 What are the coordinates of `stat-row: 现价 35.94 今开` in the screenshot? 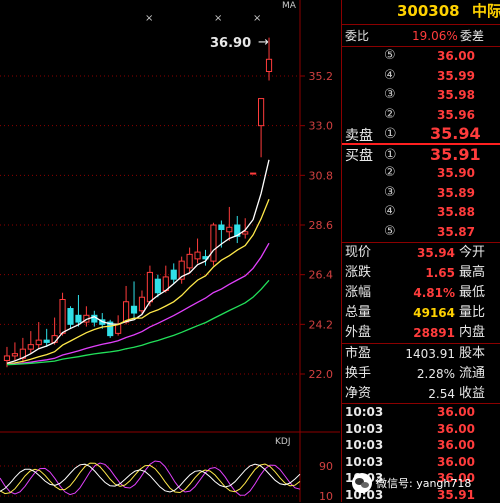 It's located at (421, 253).